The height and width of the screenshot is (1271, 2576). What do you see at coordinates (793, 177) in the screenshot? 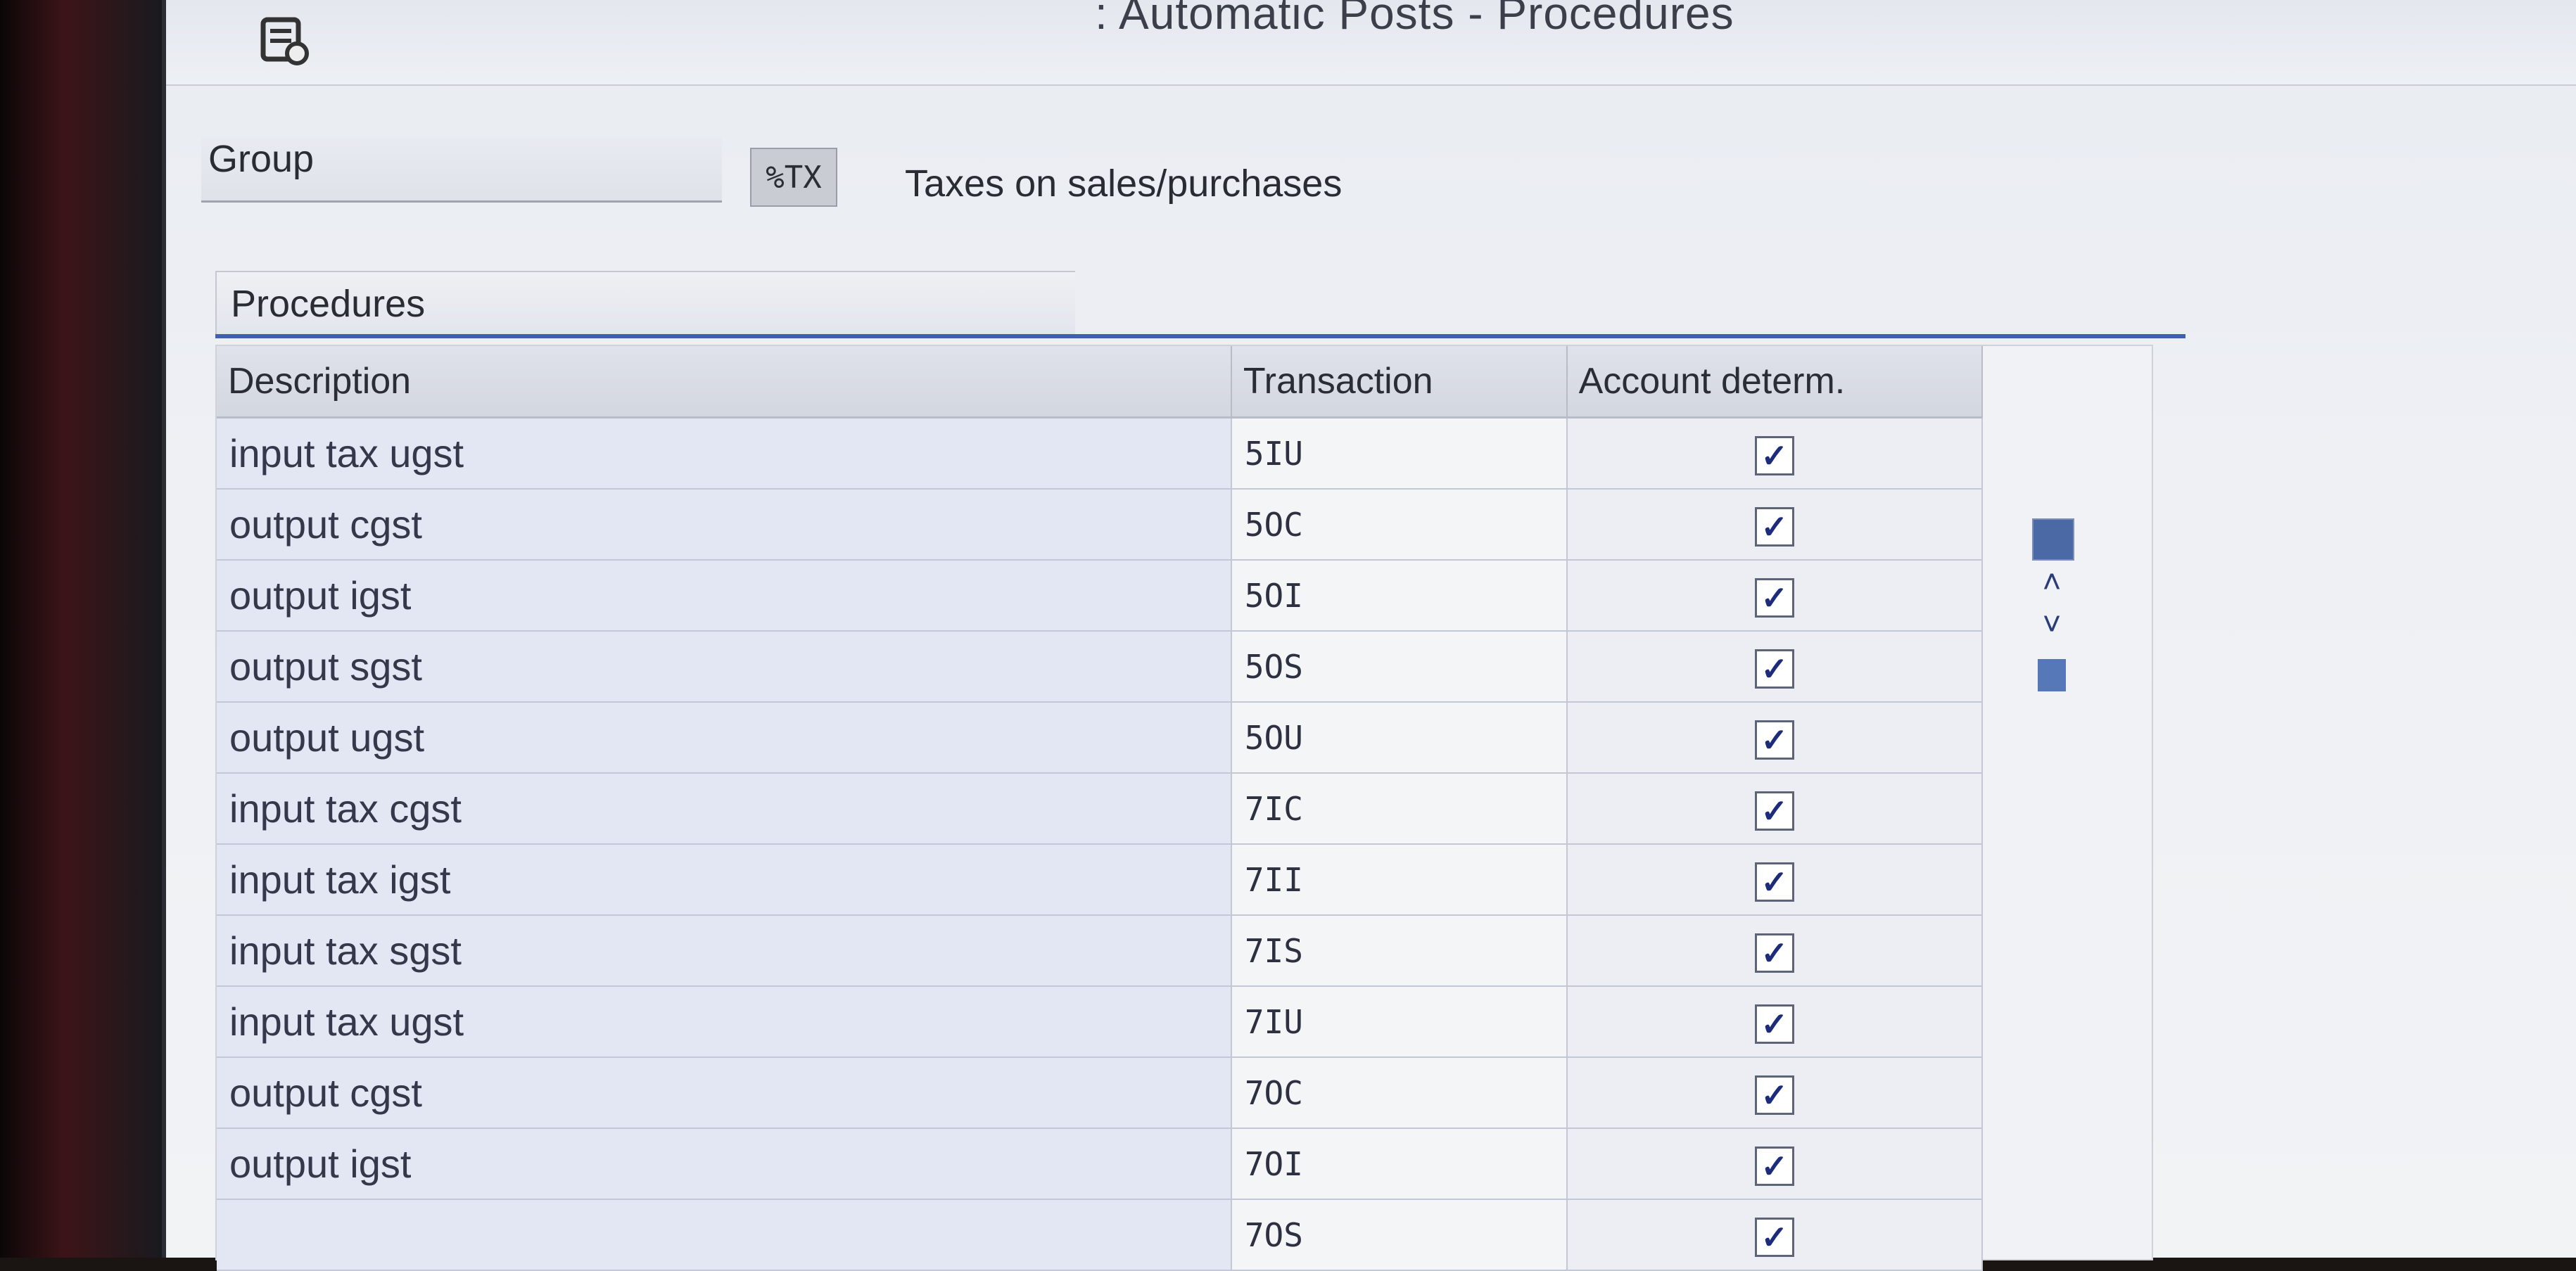
I see `group-value-field: %TX` at bounding box center [793, 177].